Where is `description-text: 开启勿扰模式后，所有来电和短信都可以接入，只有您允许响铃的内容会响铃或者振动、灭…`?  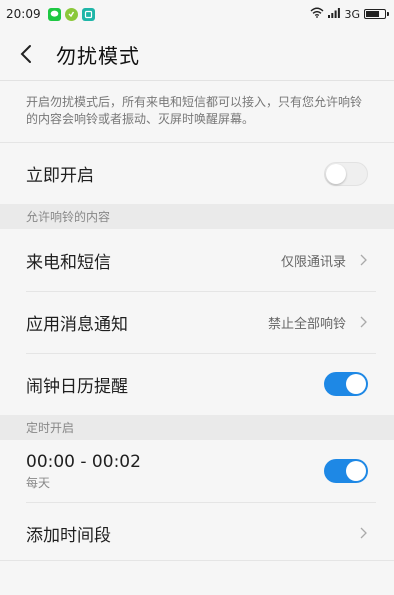 description-text: 开启勿扰模式后，所有来电和短信都可以接入，只有您允许响铃的内容会响铃或者振动、灭… is located at coordinates (197, 111).